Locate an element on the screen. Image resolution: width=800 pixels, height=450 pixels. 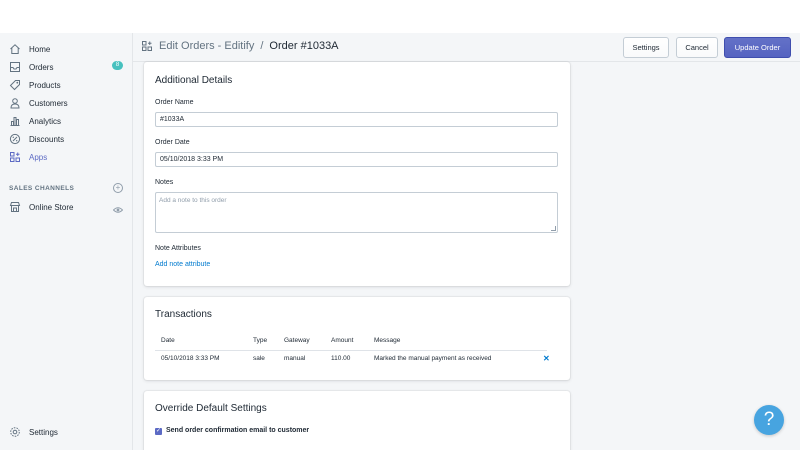
transaction-message: Marked the manual payment as received is located at coordinates (433, 358).